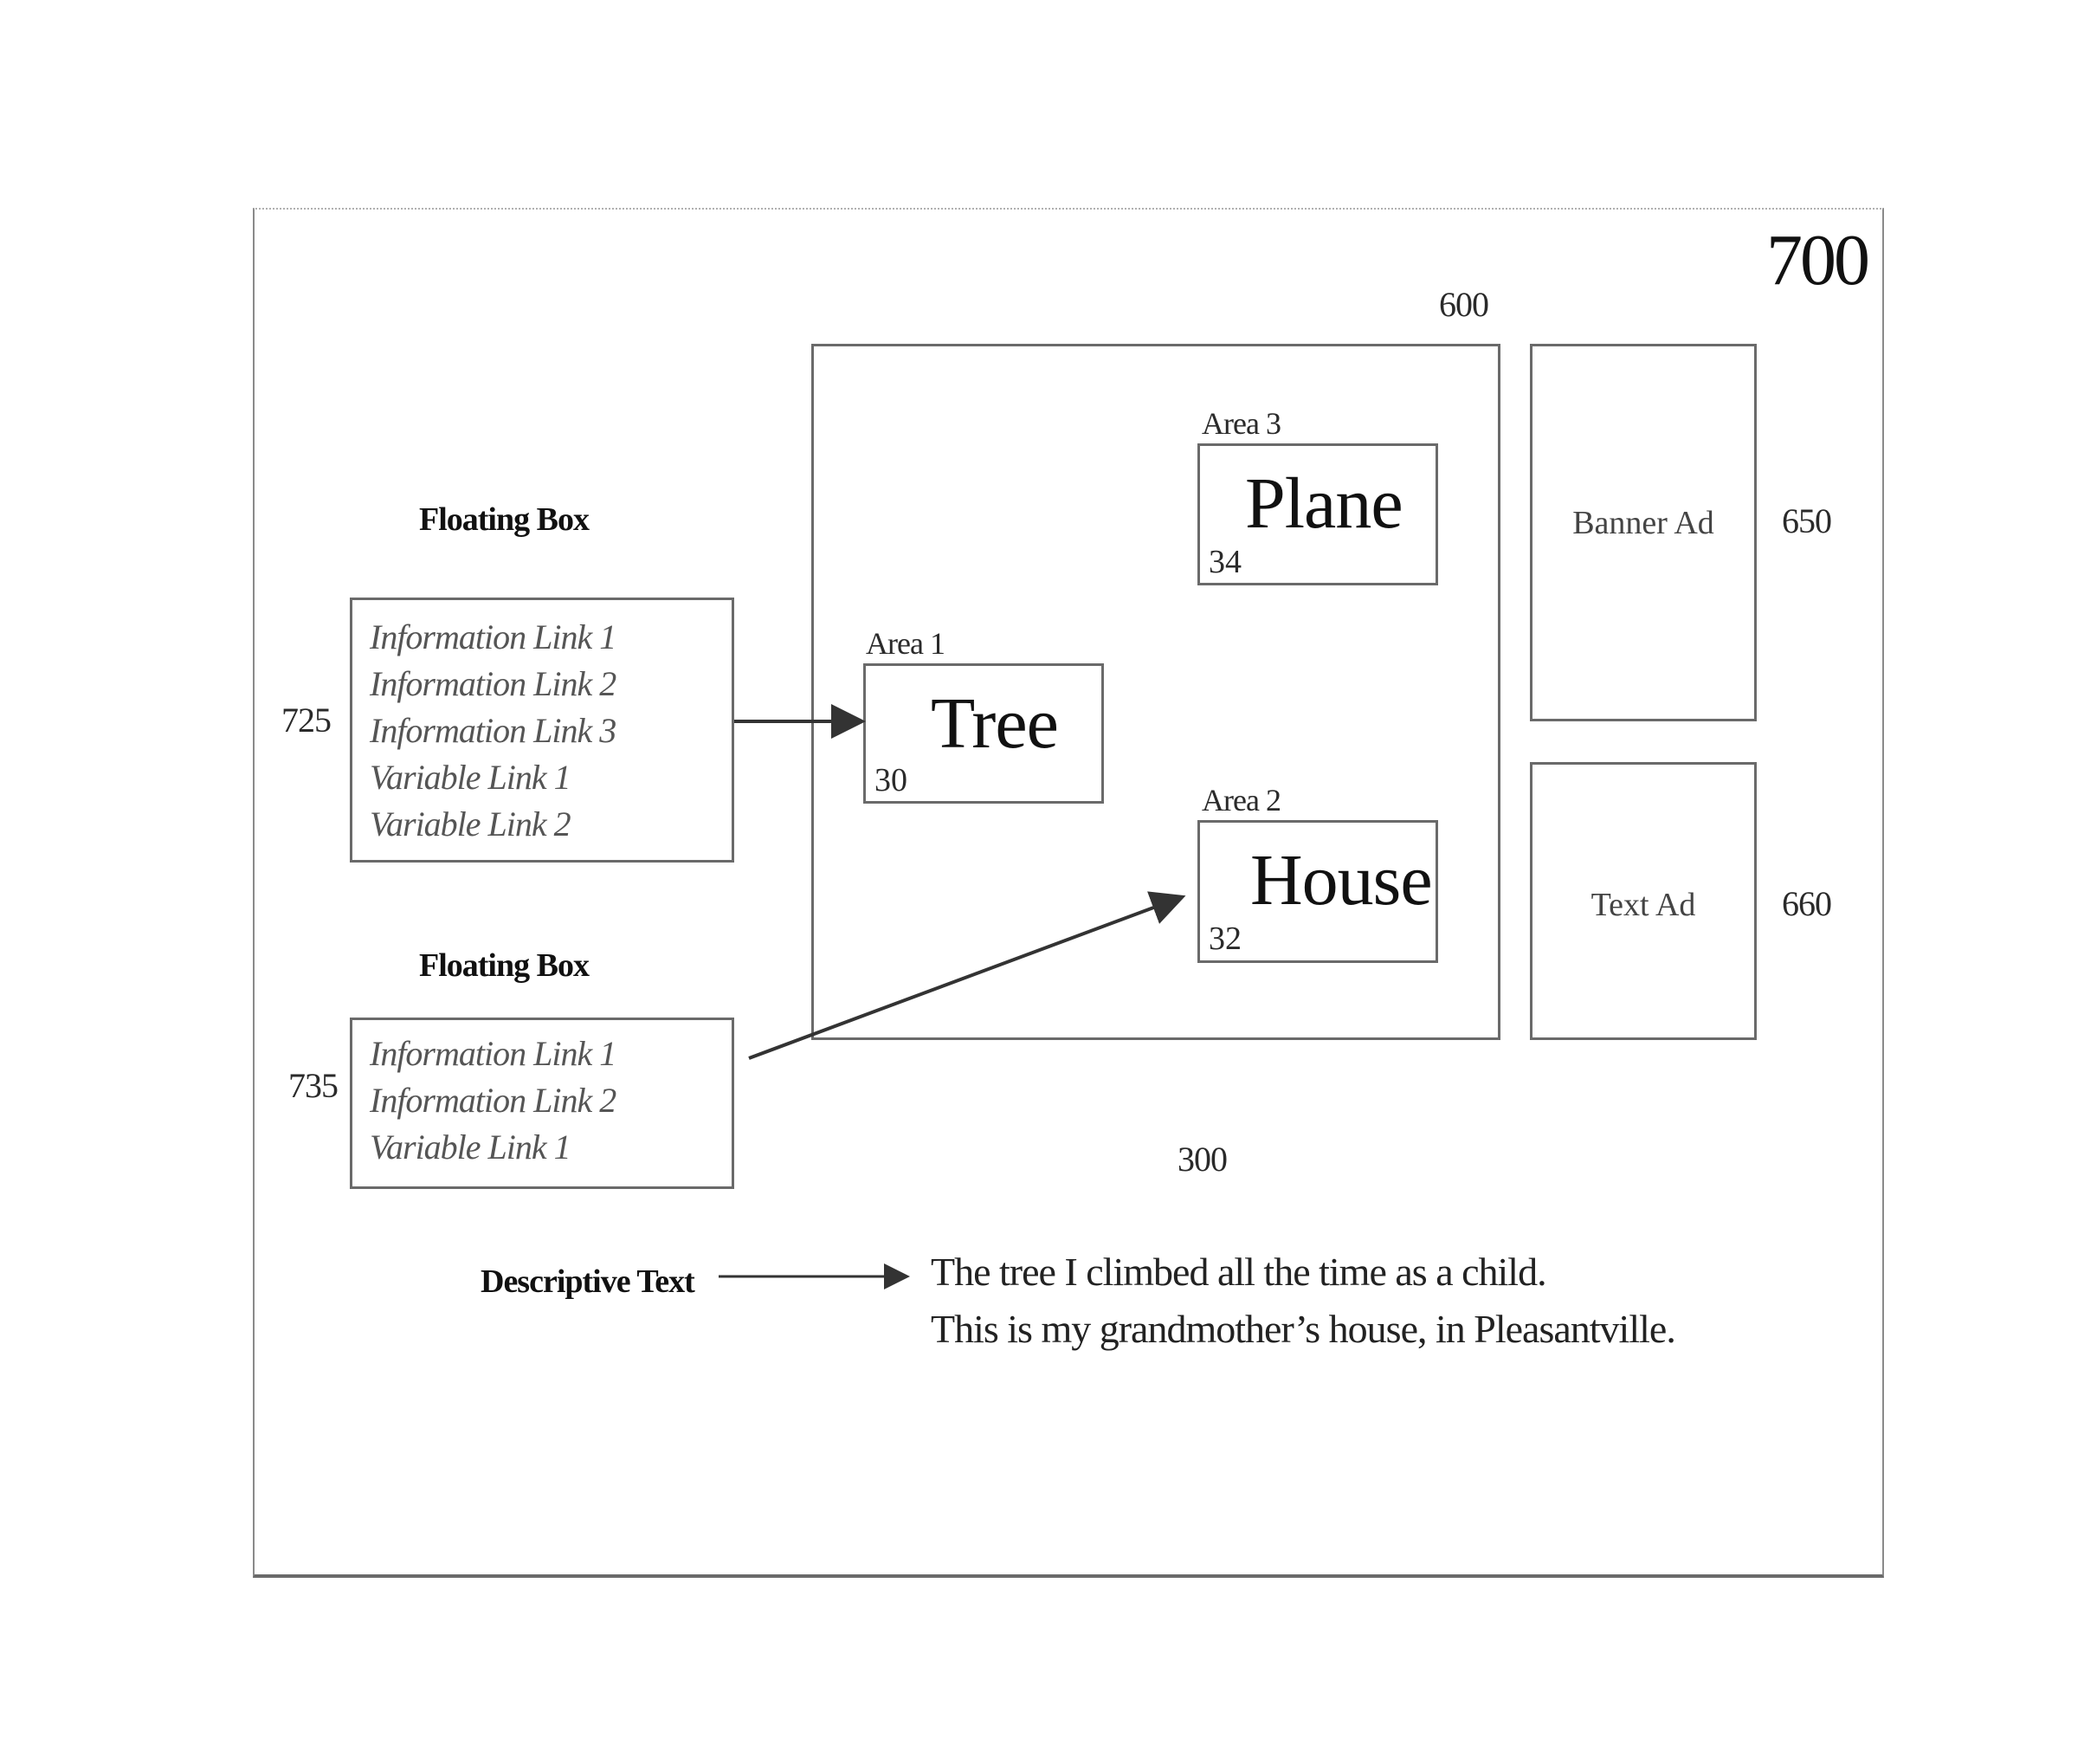 The height and width of the screenshot is (1764, 2097). I want to click on text-ad-box: Text Ad, so click(1643, 901).